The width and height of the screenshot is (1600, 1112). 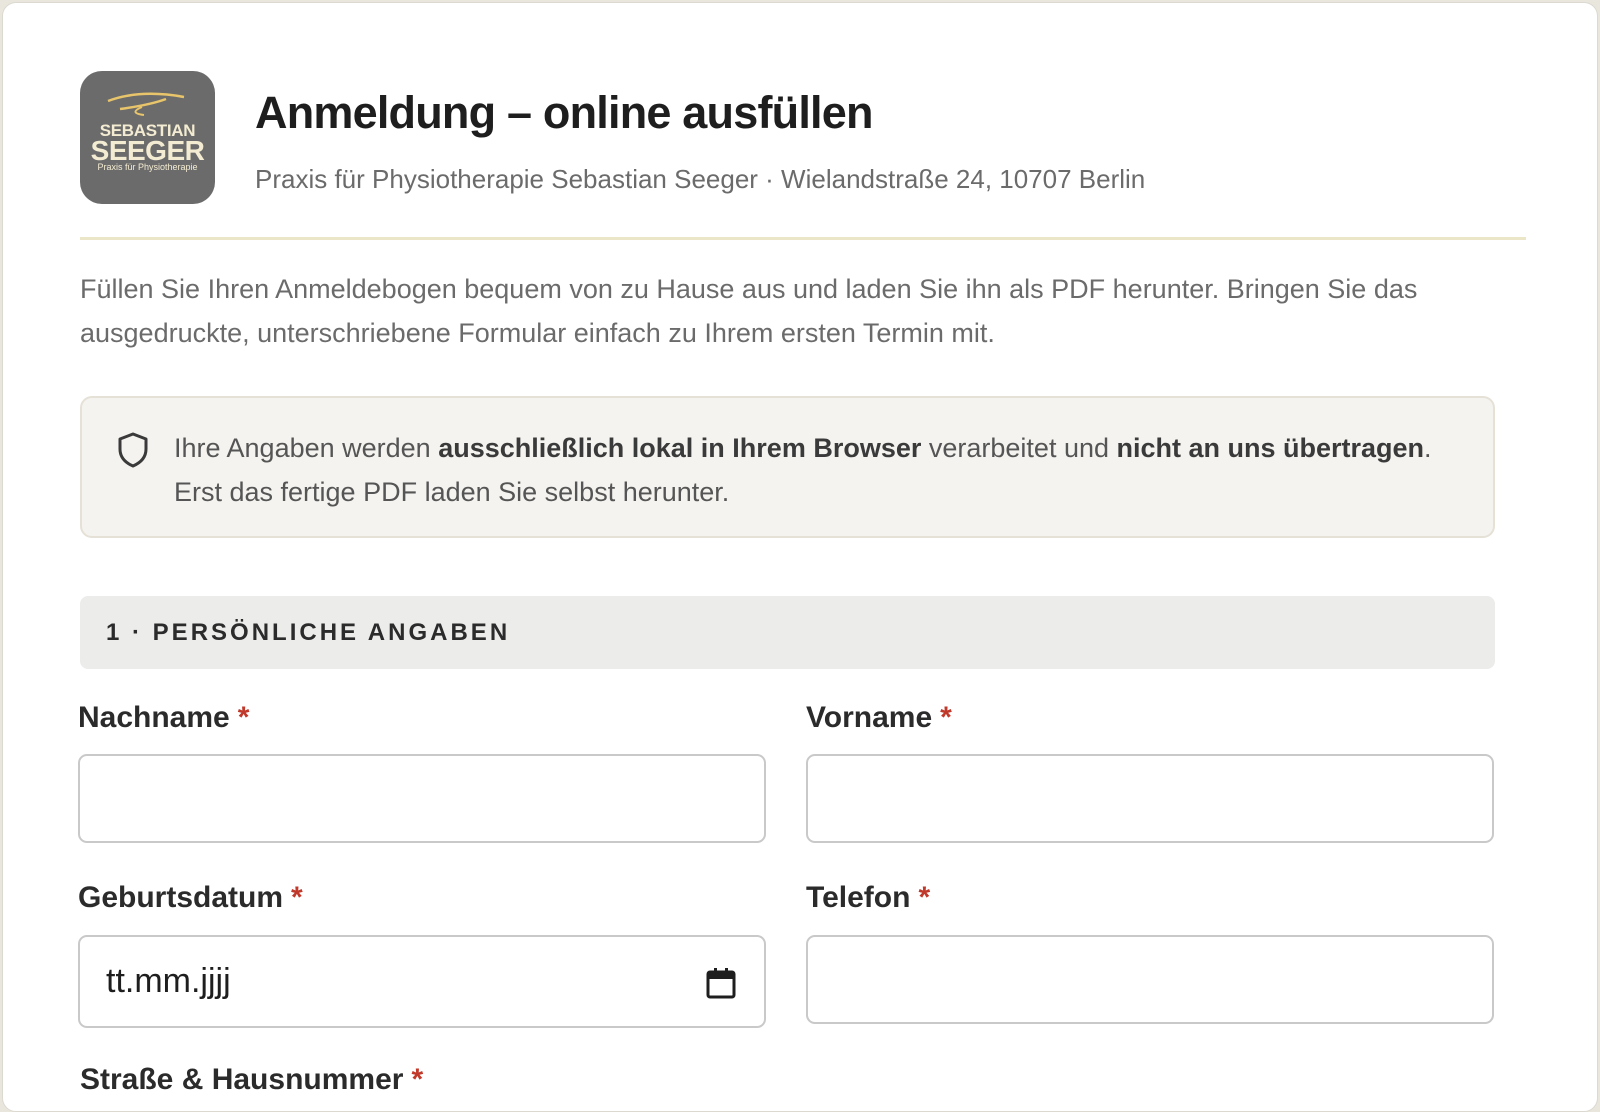 I want to click on geburtsdatum-label-text: Geburtsdatum, so click(x=181, y=897).